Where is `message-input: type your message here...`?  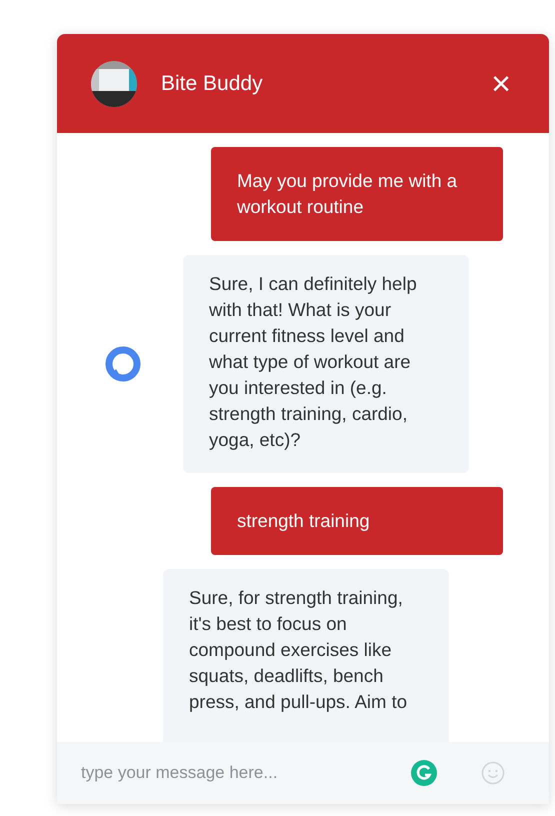
message-input: type your message here... is located at coordinates (240, 773).